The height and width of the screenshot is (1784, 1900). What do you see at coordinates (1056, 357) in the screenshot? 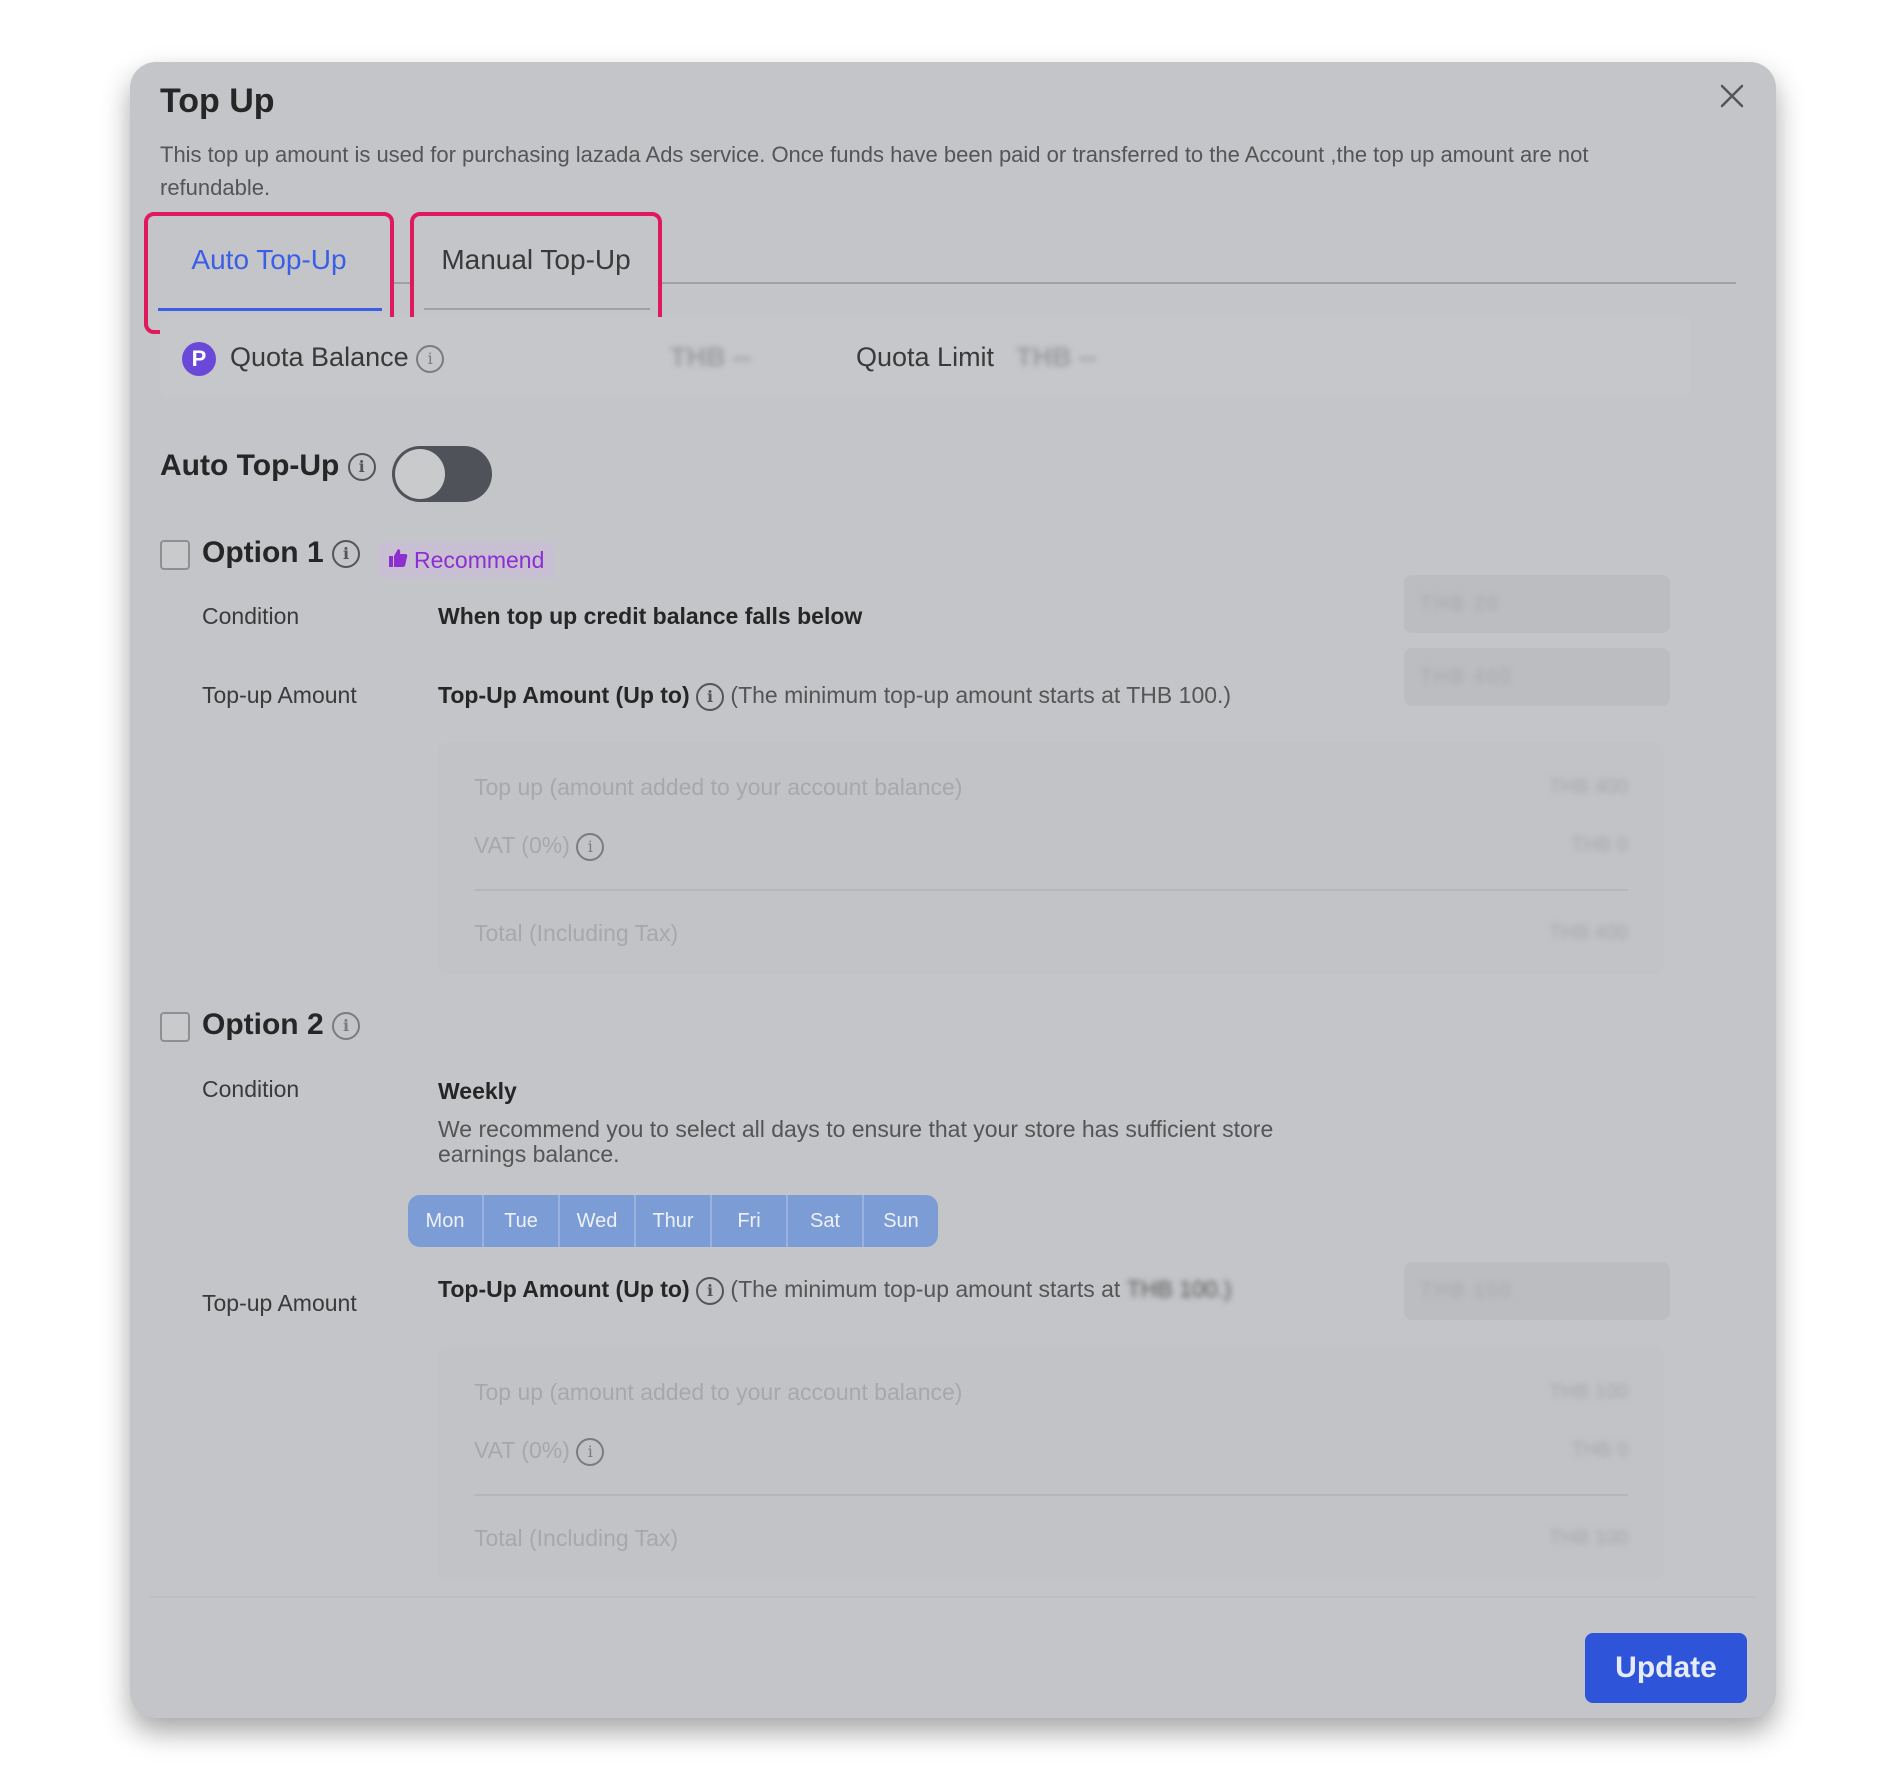
I see `quota-limit-value: THB --` at bounding box center [1056, 357].